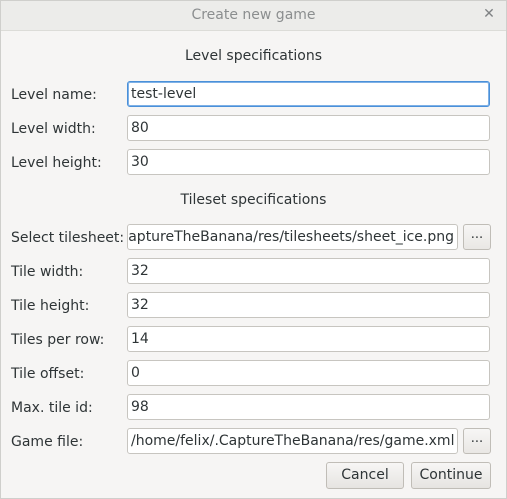  What do you see at coordinates (54, 95) in the screenshot?
I see `level-name-label: Level name:` at bounding box center [54, 95].